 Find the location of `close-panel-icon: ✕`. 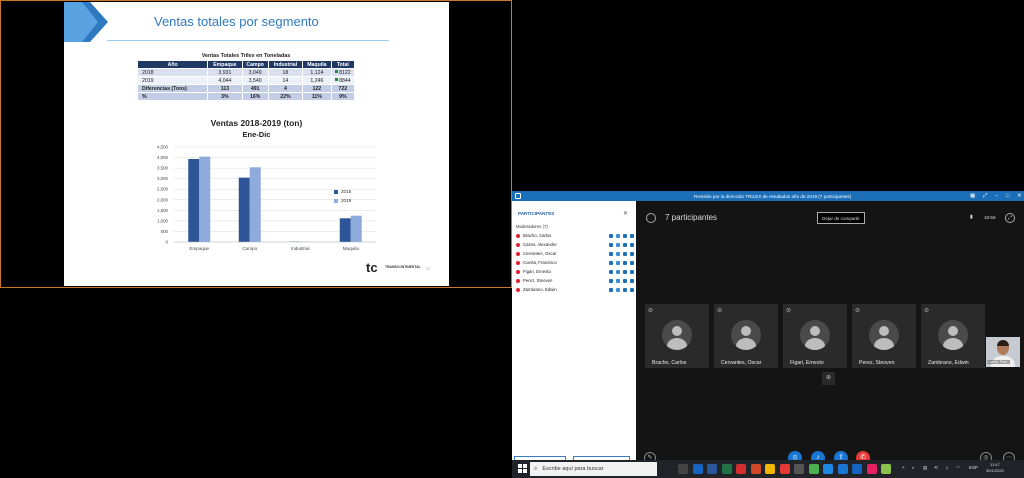

close-panel-icon: ✕ is located at coordinates (625, 213).